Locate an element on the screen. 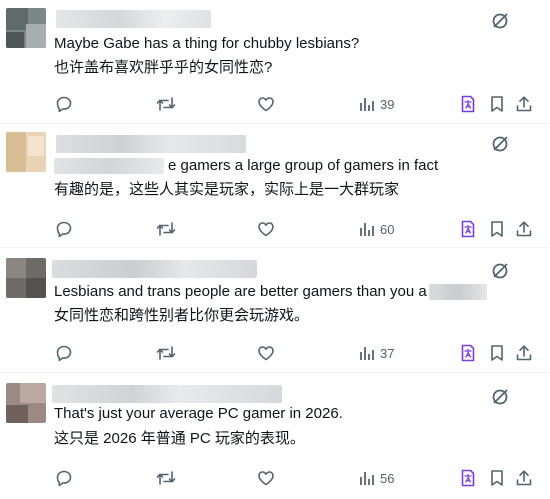 This screenshot has width=550, height=499. tweet-actions: 56 is located at coordinates (275, 478).